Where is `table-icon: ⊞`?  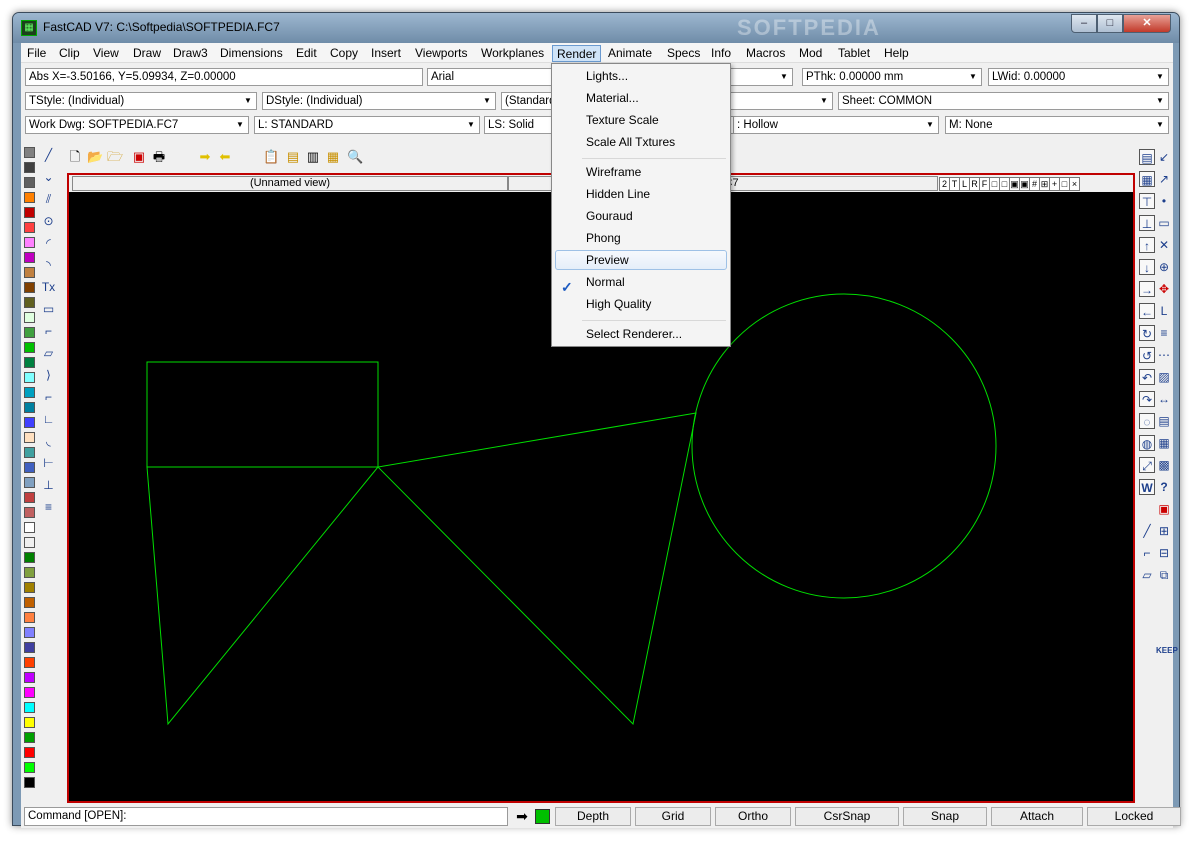 table-icon: ⊞ is located at coordinates (1164, 531).